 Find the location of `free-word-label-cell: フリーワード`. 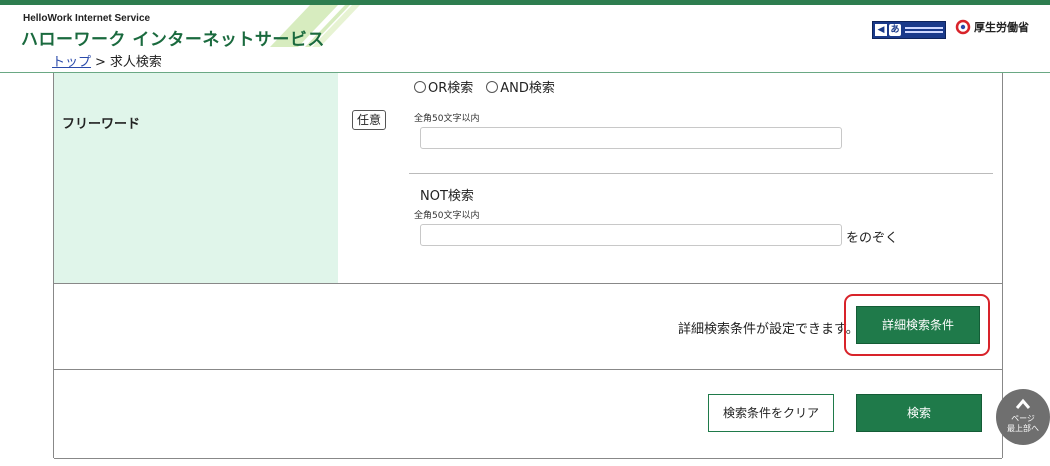

free-word-label-cell: フリーワード is located at coordinates (196, 178).